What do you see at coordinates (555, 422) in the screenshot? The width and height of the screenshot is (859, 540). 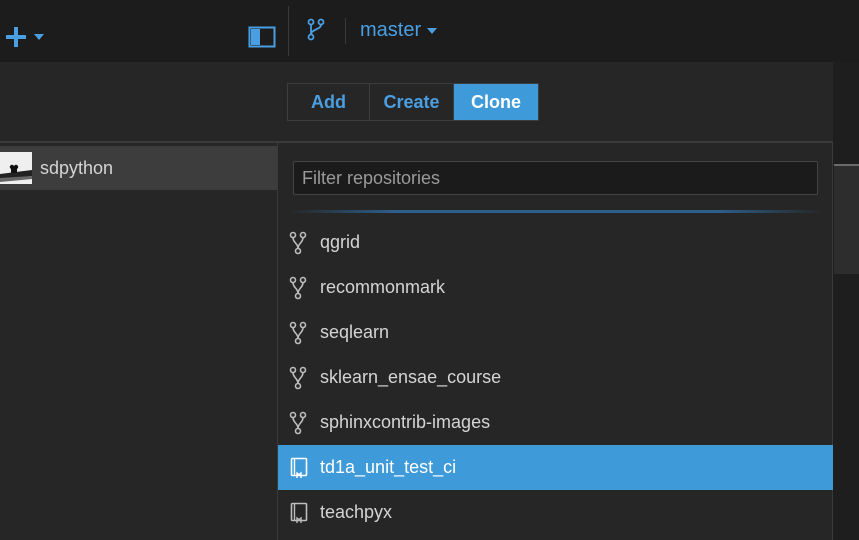 I see `list-item: sphinxcontrib-images` at bounding box center [555, 422].